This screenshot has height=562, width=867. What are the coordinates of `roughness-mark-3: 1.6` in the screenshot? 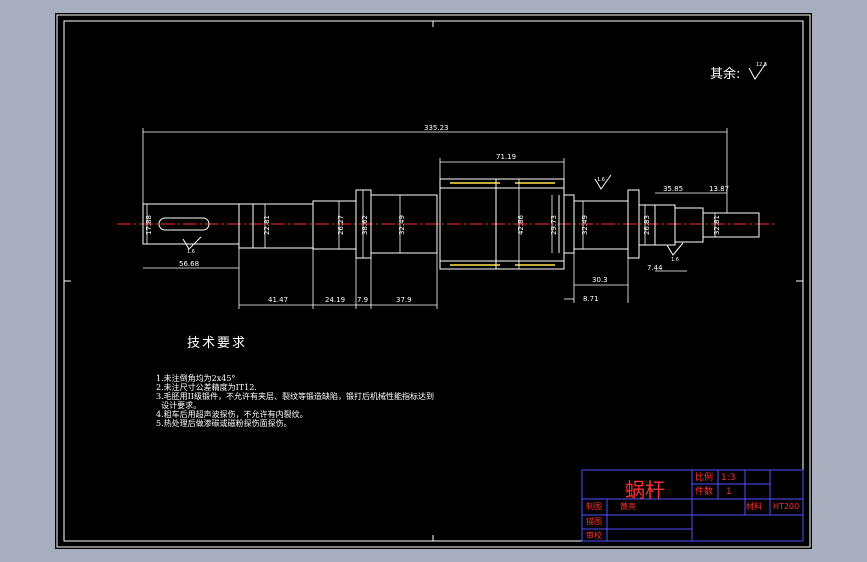 It's located at (675, 260).